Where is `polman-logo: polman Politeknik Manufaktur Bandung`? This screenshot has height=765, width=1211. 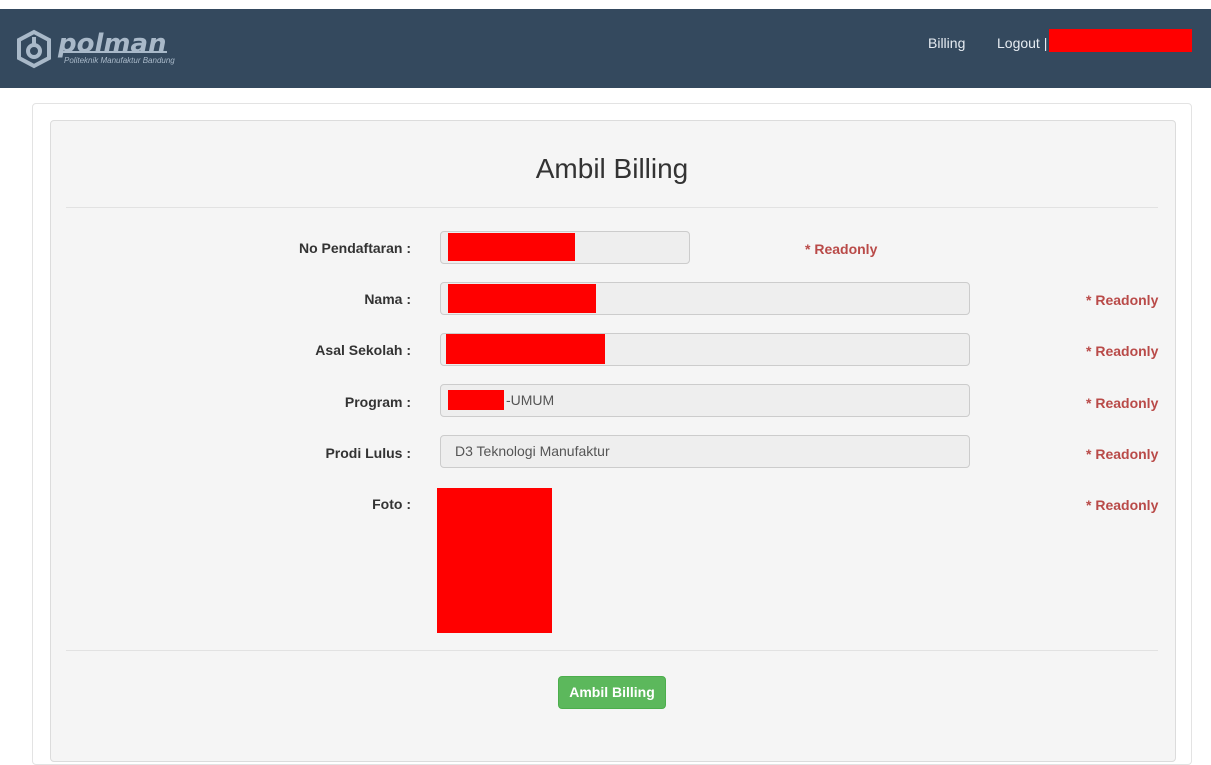
polman-logo: polman Politeknik Manufaktur Bandung is located at coordinates (129, 50).